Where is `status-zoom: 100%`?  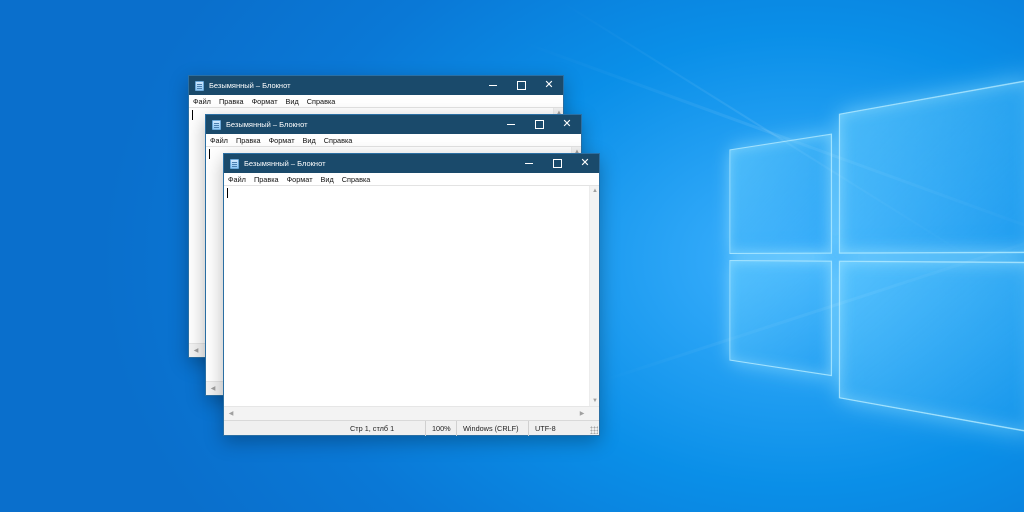
status-zoom: 100% is located at coordinates (440, 428).